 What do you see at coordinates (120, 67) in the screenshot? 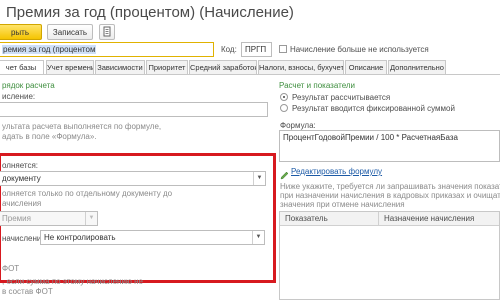
I see `tab-dependencies: Зависимости` at bounding box center [120, 67].